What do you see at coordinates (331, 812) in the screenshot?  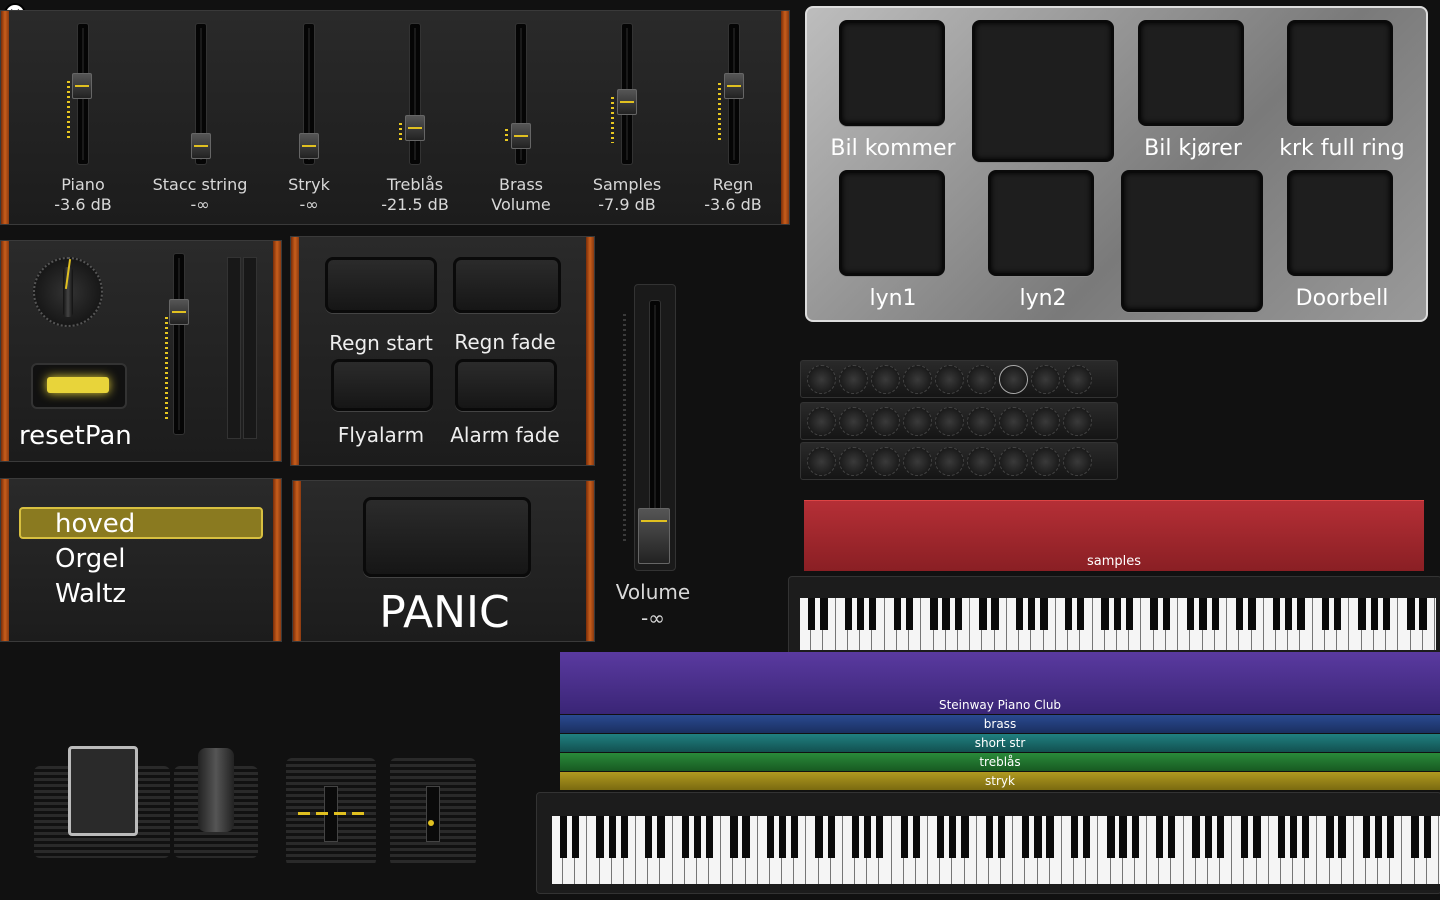 I see `pitch-bend-wheel` at bounding box center [331, 812].